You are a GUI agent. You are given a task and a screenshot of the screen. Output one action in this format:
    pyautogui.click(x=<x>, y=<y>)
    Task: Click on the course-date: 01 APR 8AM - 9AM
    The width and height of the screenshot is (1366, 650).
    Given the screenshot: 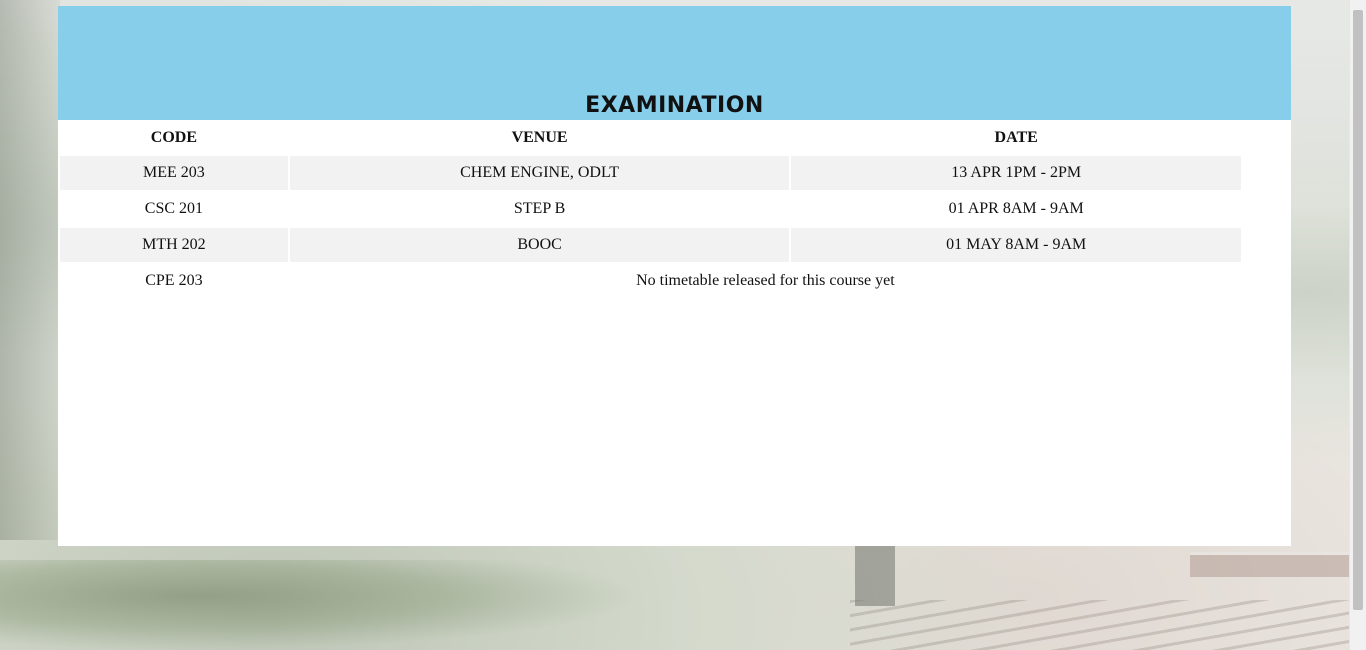 What is the action you would take?
    pyautogui.click(x=1016, y=208)
    